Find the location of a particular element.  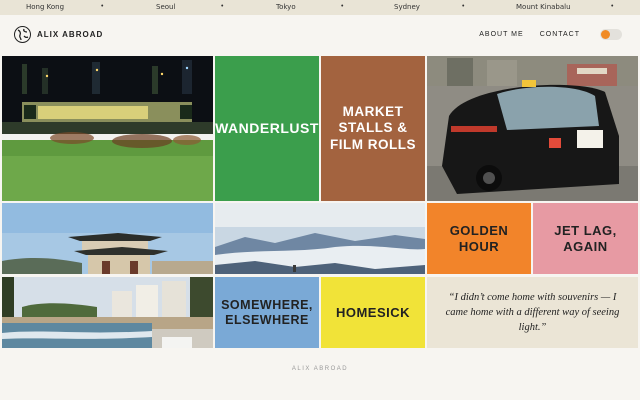

tile-label-line: FILM ROLLS is located at coordinates (373, 144).